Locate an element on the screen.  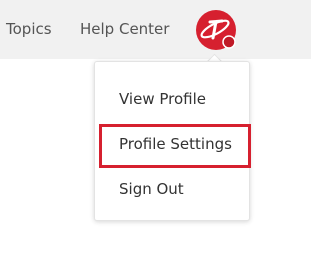
menu-item-view-profile: View Profile is located at coordinates (162, 99).